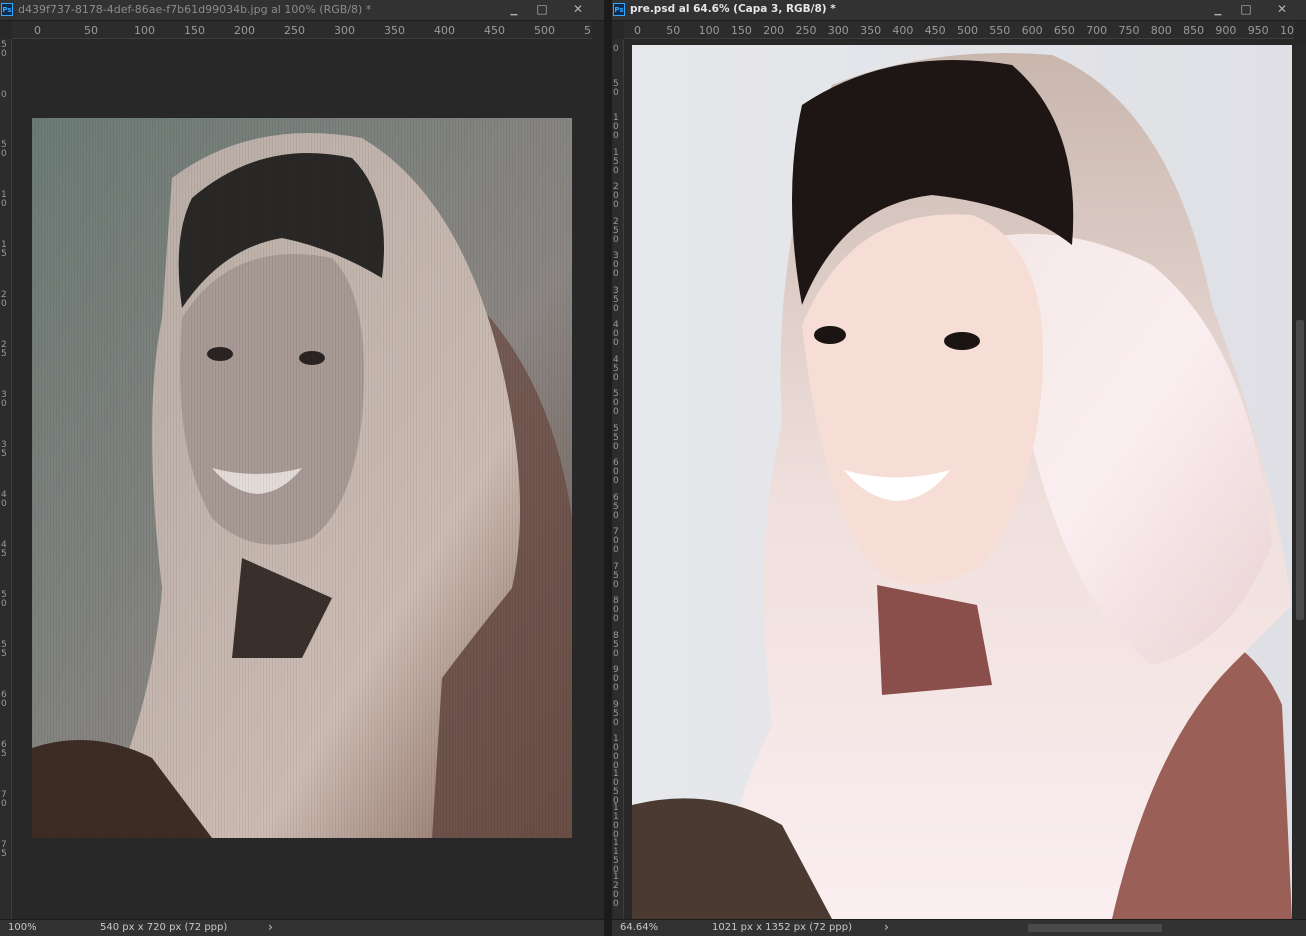  I want to click on vertical-scrollbar, so click(1300, 482).